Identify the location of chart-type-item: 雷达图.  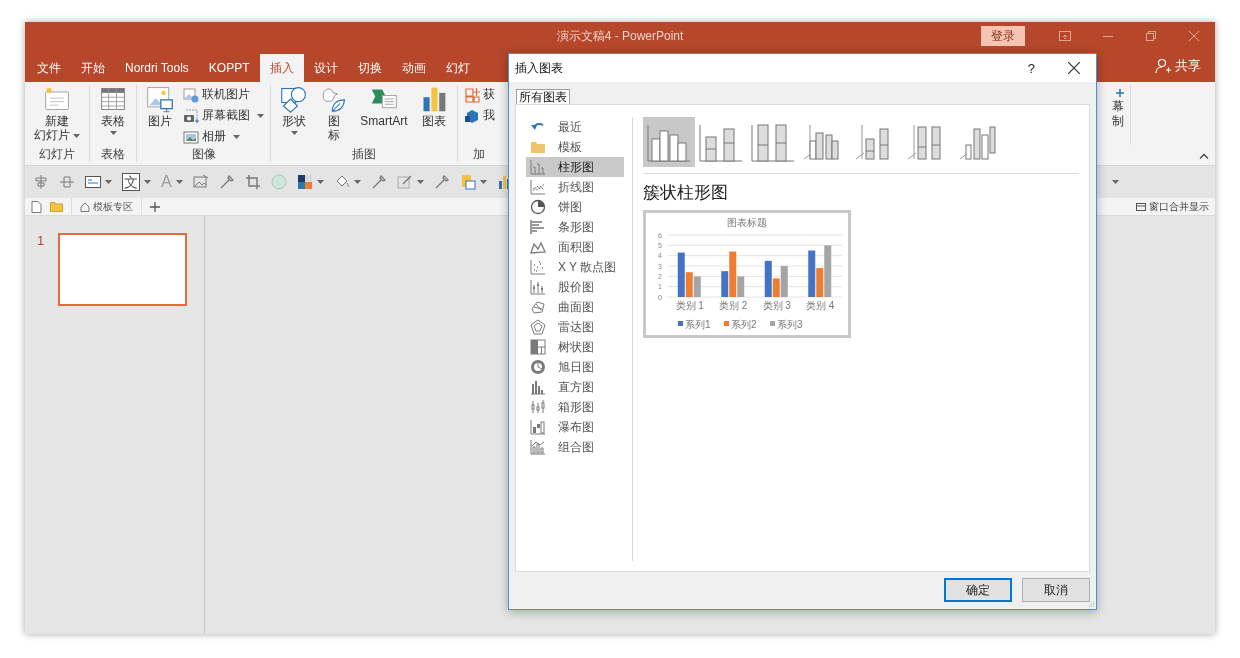
(575, 327).